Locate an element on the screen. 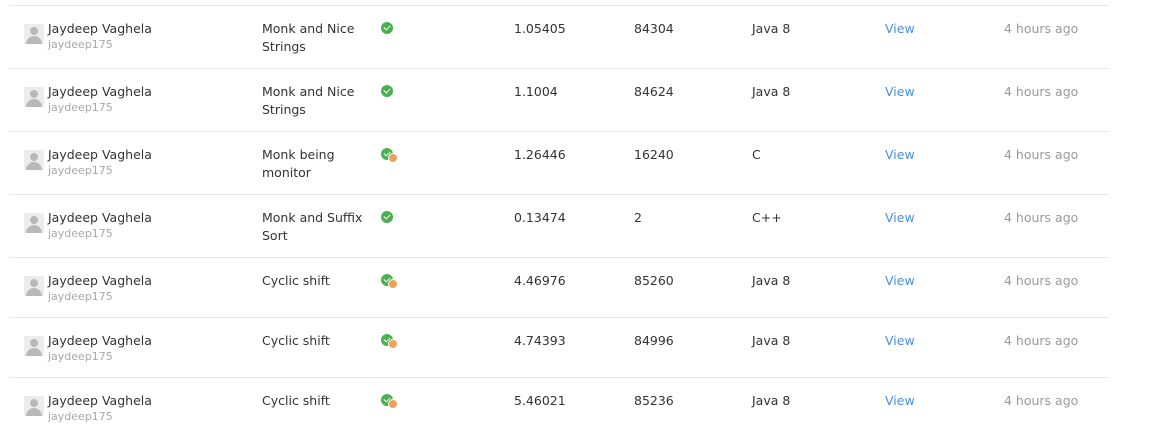 The image size is (1158, 438). memory-used: 2 is located at coordinates (638, 217).